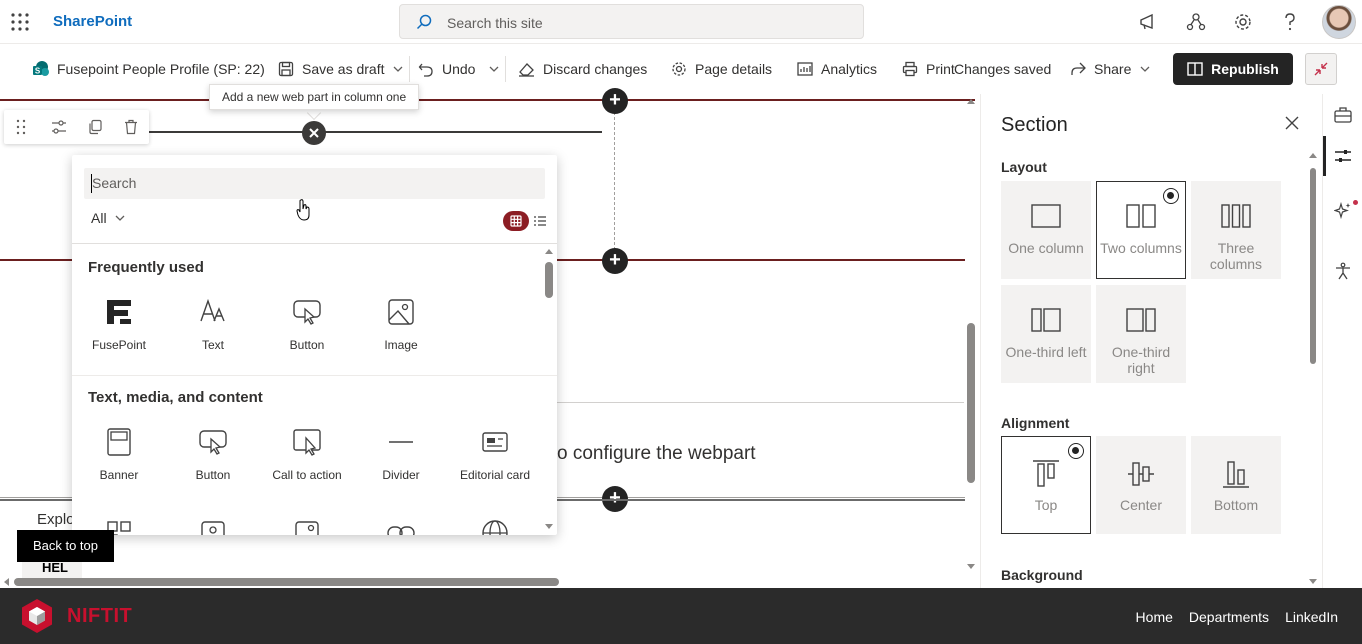 This screenshot has height=644, width=1362. I want to click on share-button: Share, so click(1100, 69).